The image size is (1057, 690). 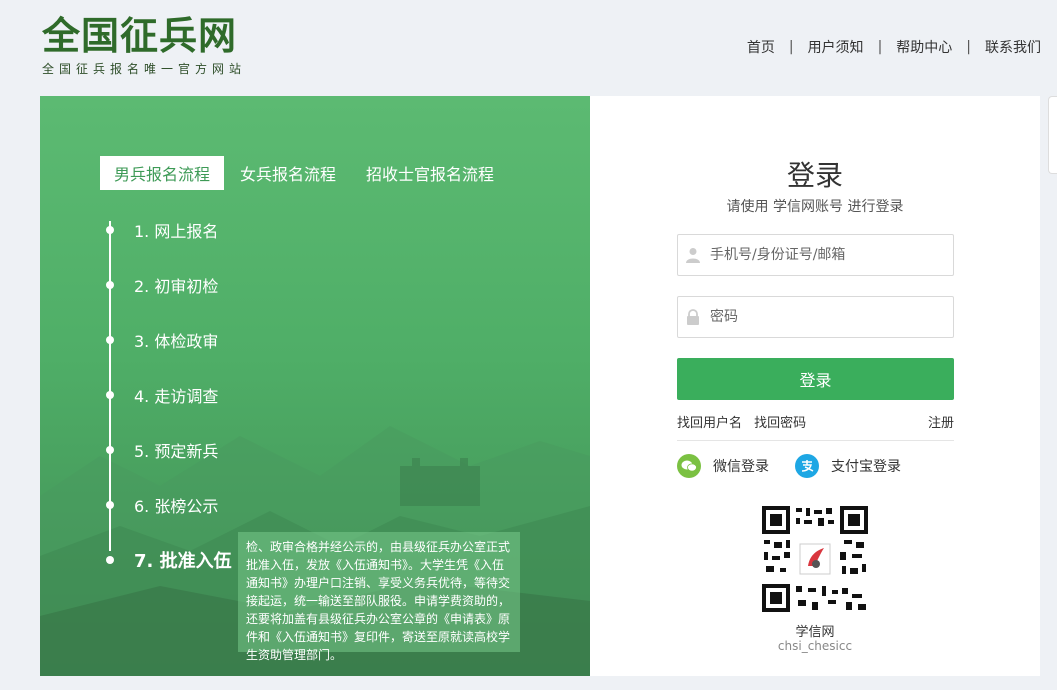 I want to click on step-label: 3. 体检政审, so click(x=176, y=341).